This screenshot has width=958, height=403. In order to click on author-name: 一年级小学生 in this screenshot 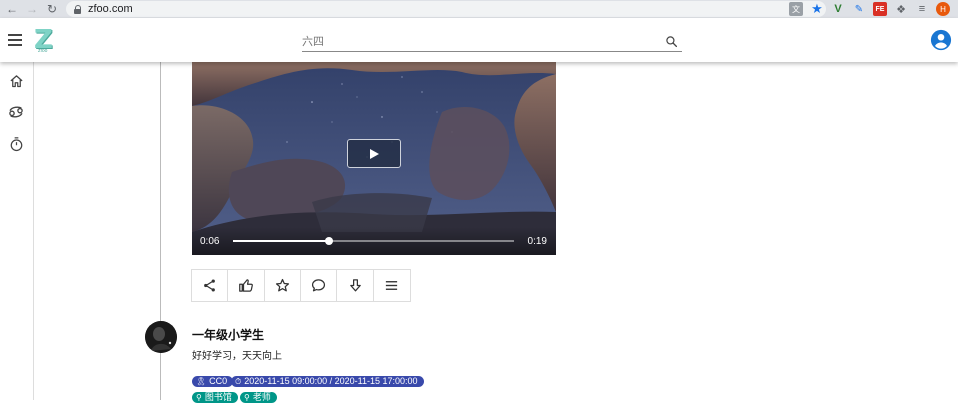, I will do `click(228, 334)`.